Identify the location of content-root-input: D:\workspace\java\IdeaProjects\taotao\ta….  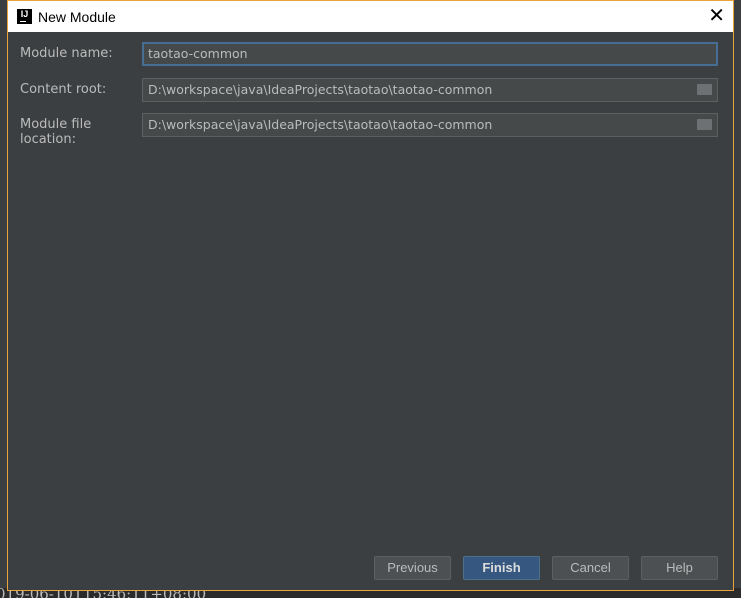
(430, 90).